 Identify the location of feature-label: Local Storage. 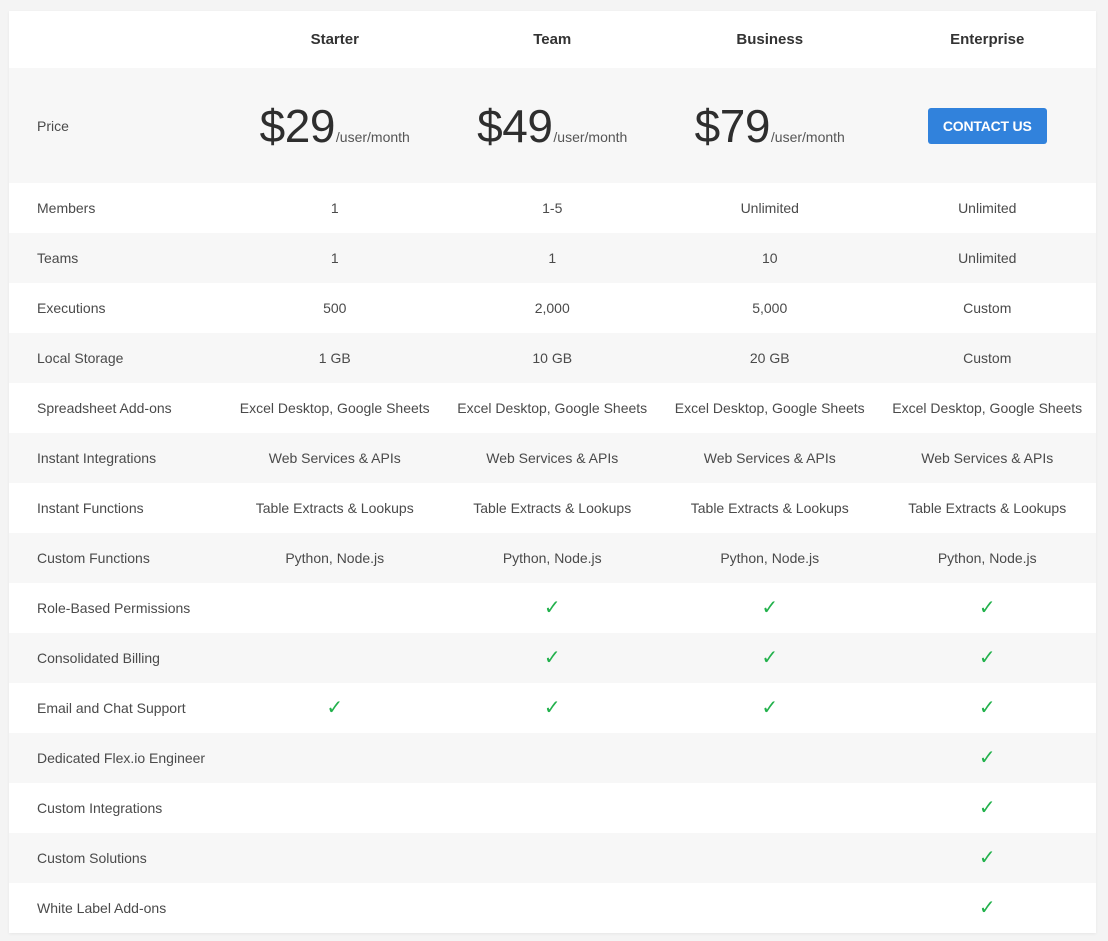
(80, 358).